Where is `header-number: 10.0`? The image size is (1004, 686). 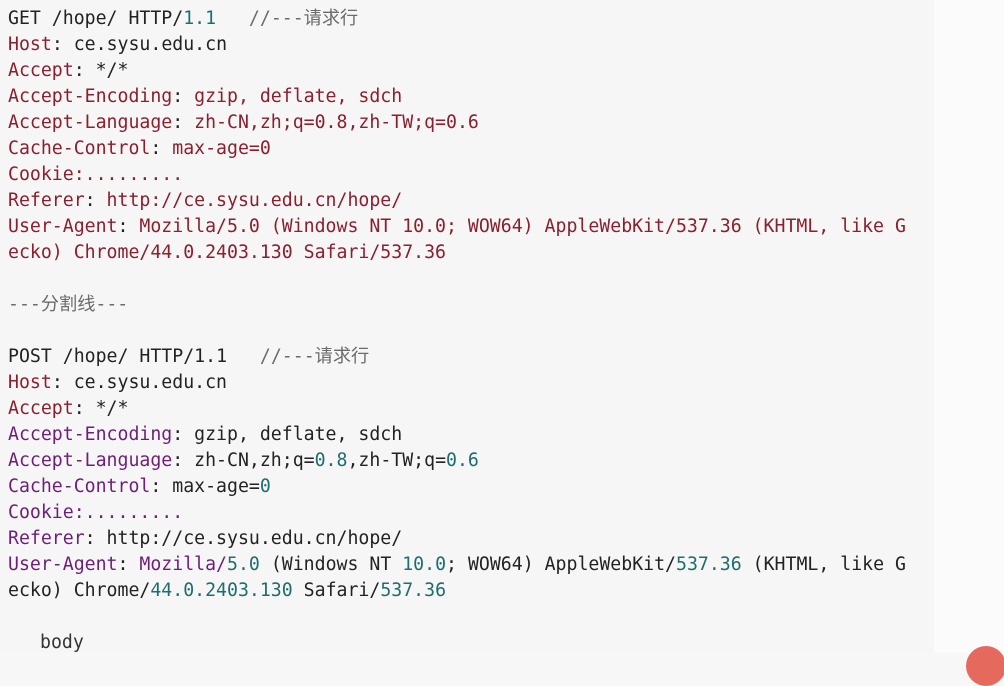 header-number: 10.0 is located at coordinates (424, 564).